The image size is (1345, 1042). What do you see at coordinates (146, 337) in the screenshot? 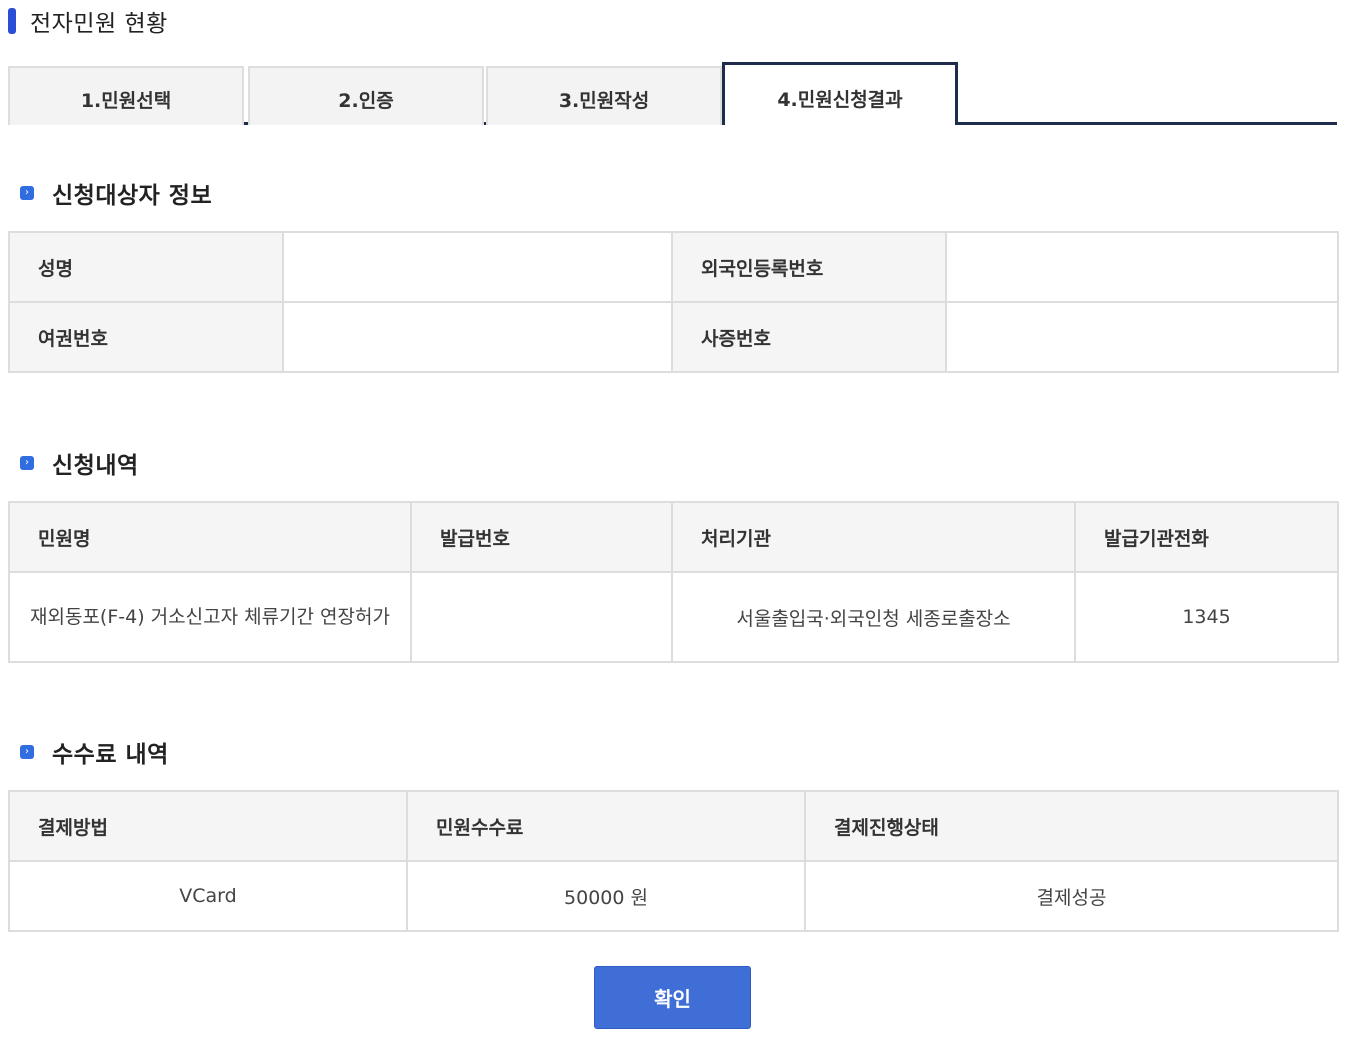
I see `passport-label: 여권번호` at bounding box center [146, 337].